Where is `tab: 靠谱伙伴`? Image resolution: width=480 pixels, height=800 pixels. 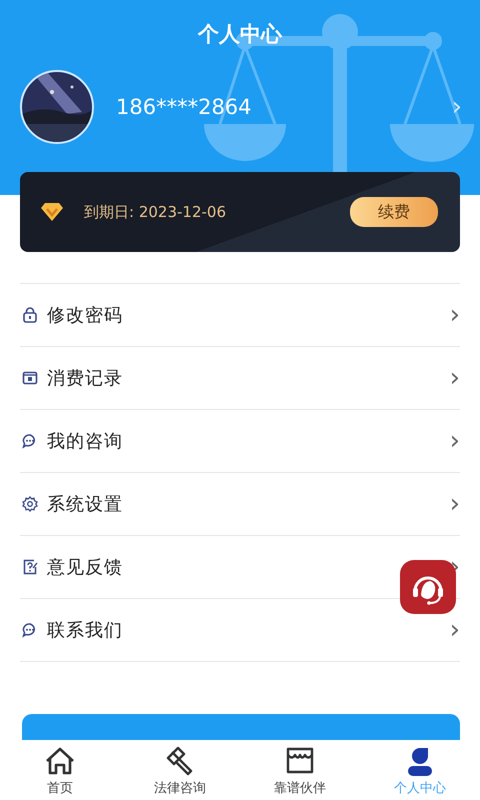 tab: 靠谱伙伴 is located at coordinates (300, 770).